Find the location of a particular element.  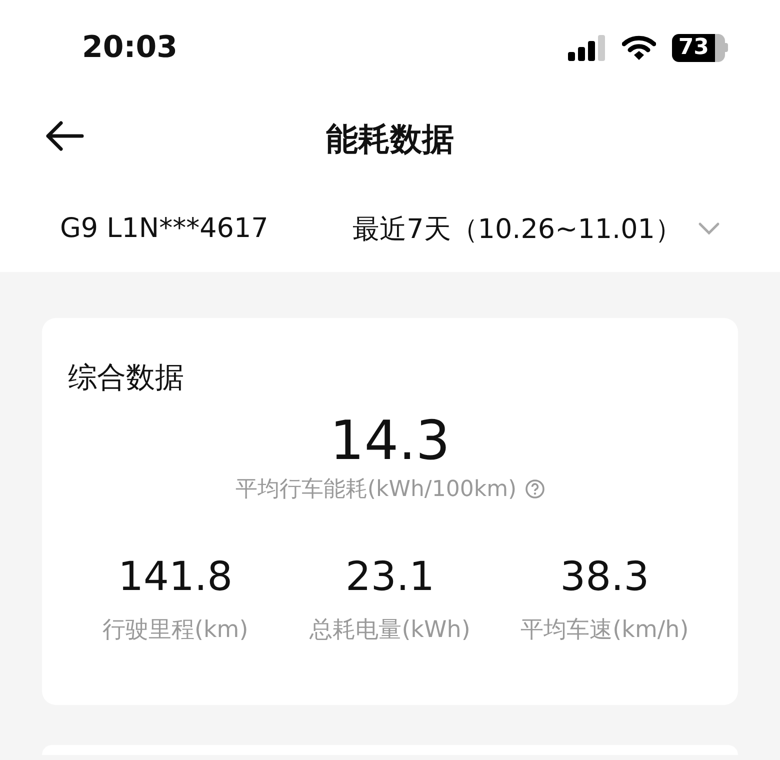

back-icon is located at coordinates (64, 136).